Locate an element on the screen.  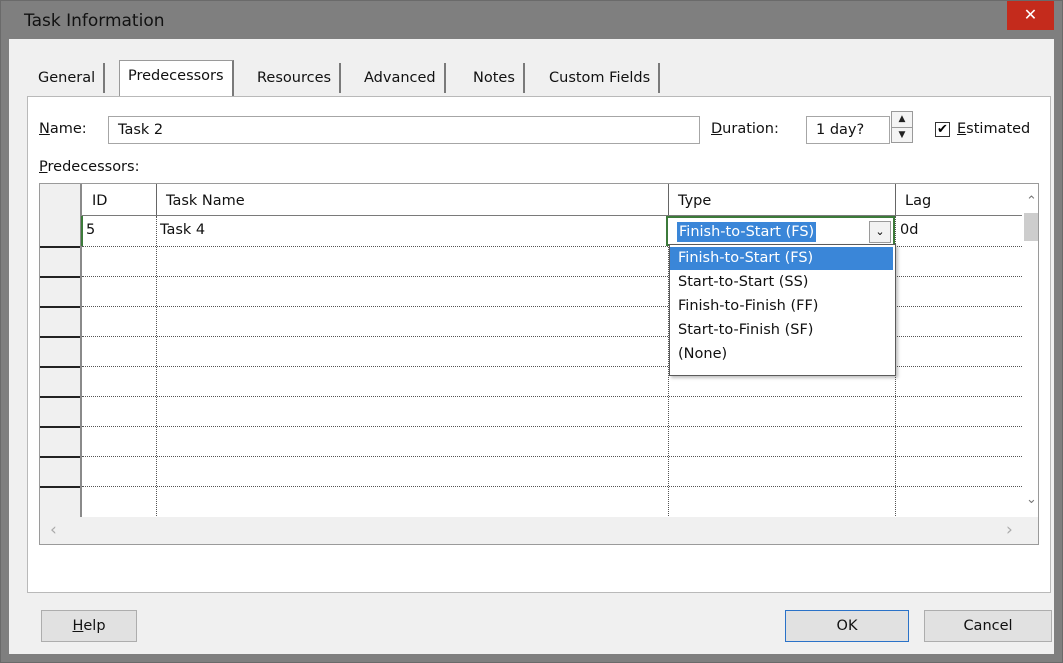
column-header-id: ID is located at coordinates (119, 199).